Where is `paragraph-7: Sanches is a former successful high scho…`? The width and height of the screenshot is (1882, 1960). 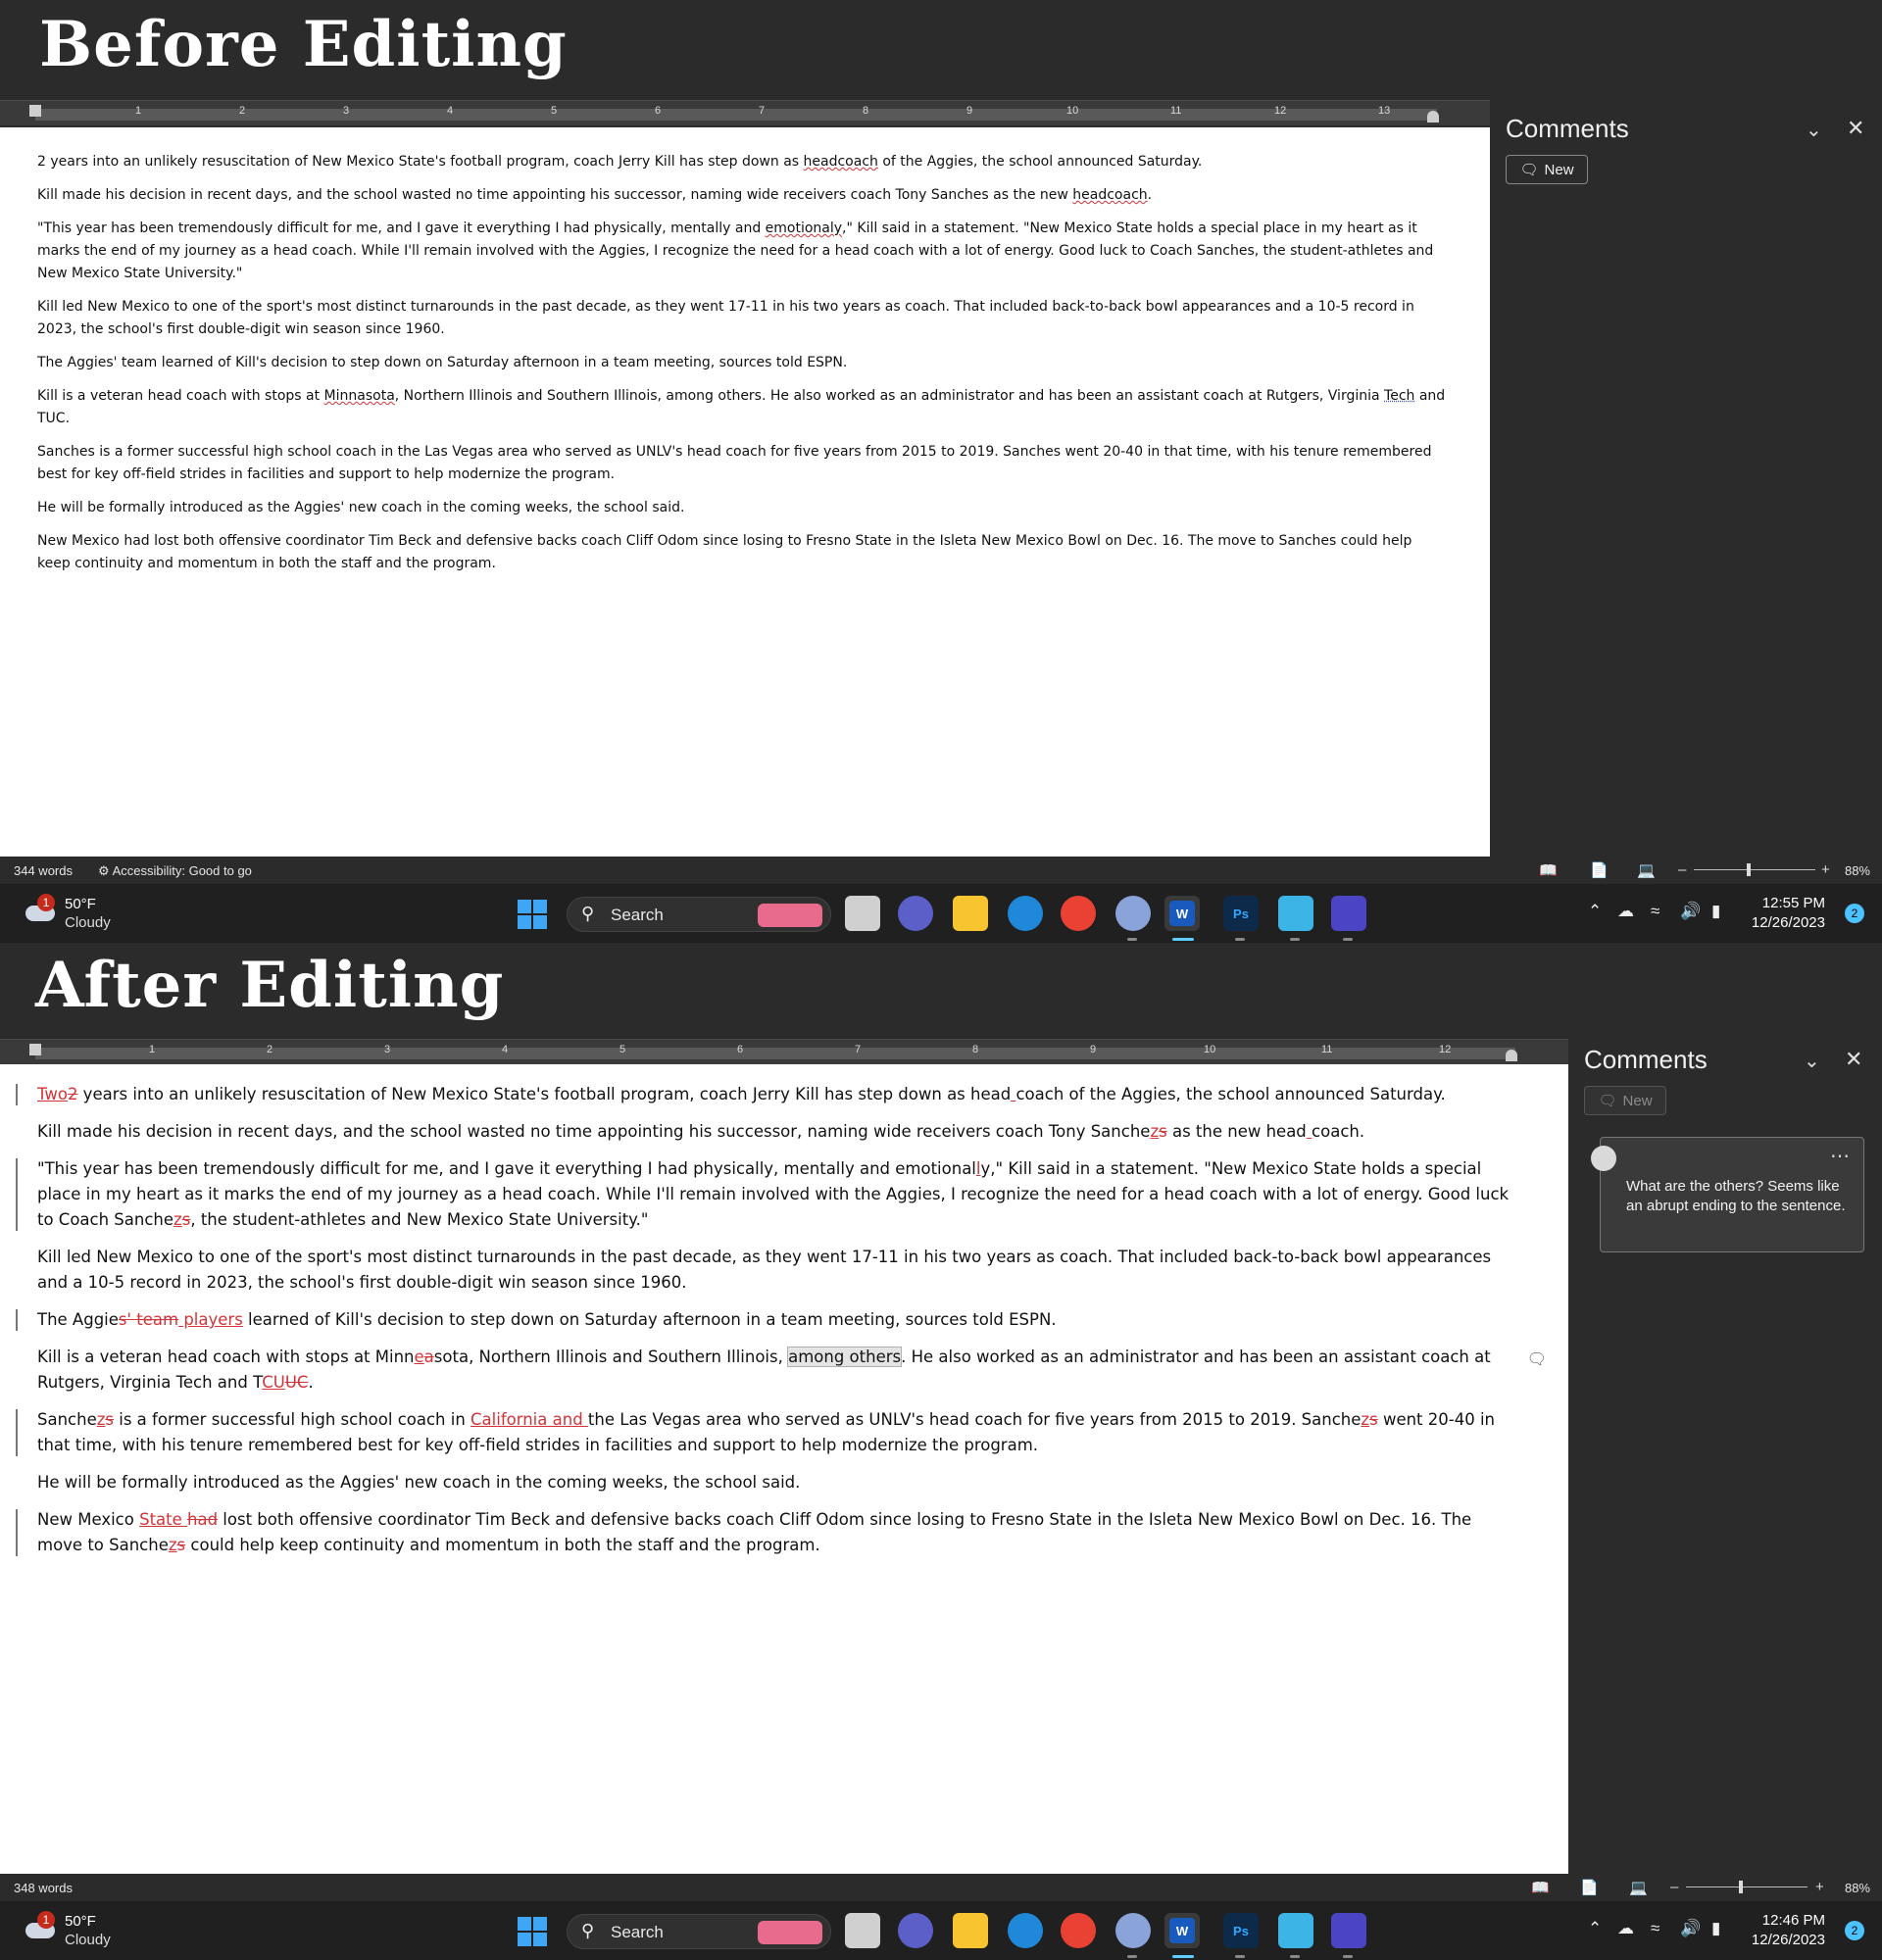 paragraph-7: Sanches is a former successful high scho… is located at coordinates (745, 463).